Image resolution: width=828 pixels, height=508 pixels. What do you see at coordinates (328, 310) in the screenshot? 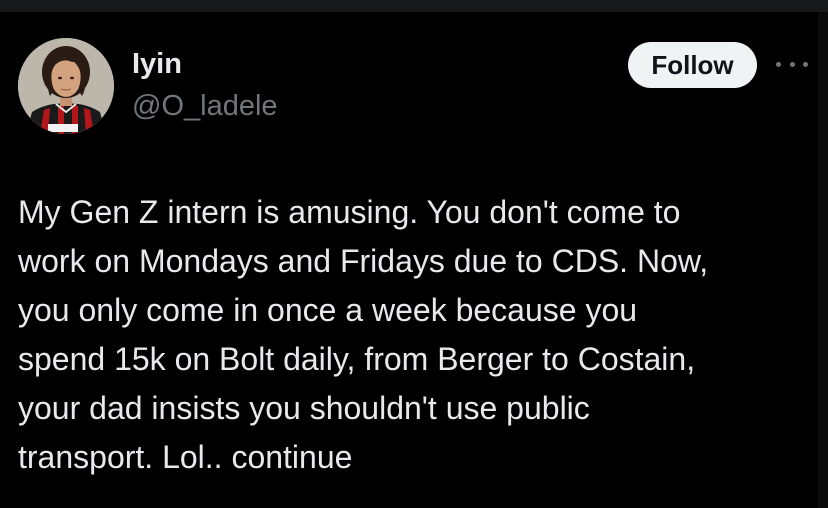
I see `tweet-text-line: you only come in once a week because you` at bounding box center [328, 310].